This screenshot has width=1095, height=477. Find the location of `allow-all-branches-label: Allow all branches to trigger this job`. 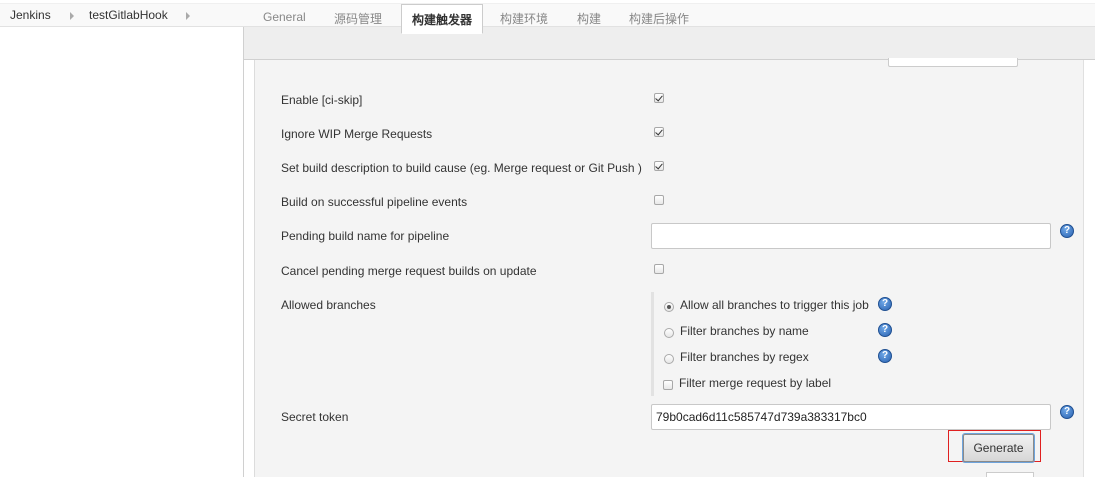

allow-all-branches-label: Allow all branches to trigger this job is located at coordinates (774, 305).